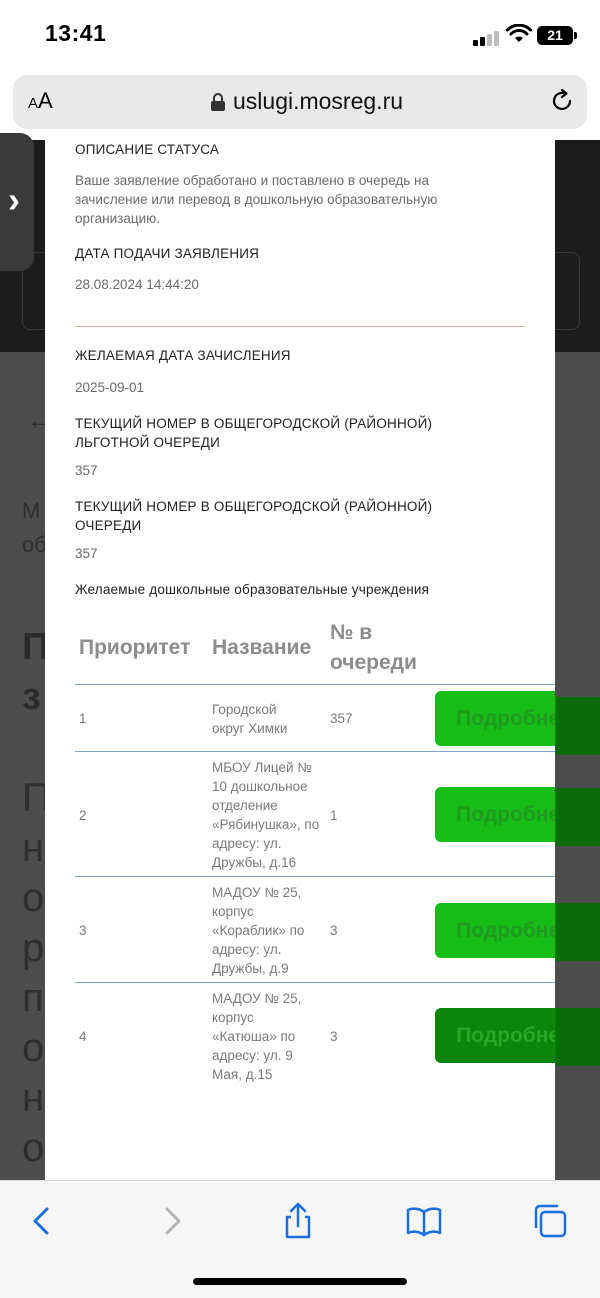 This screenshot has width=600, height=1298. Describe the element at coordinates (14, 199) in the screenshot. I see `chevron-right-icon: ›` at that location.